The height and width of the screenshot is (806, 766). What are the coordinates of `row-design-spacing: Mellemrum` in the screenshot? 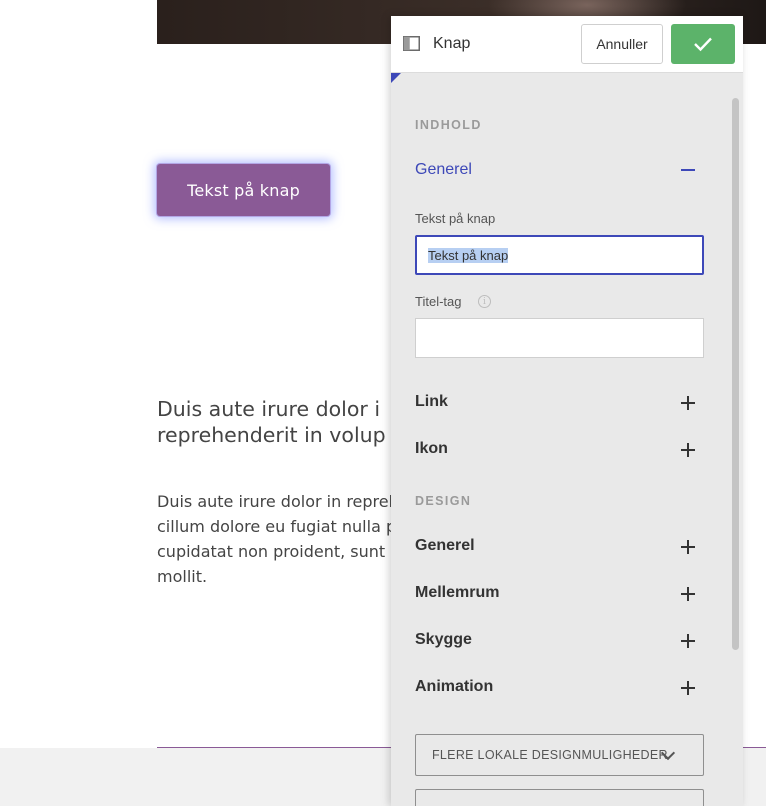 It's located at (457, 593).